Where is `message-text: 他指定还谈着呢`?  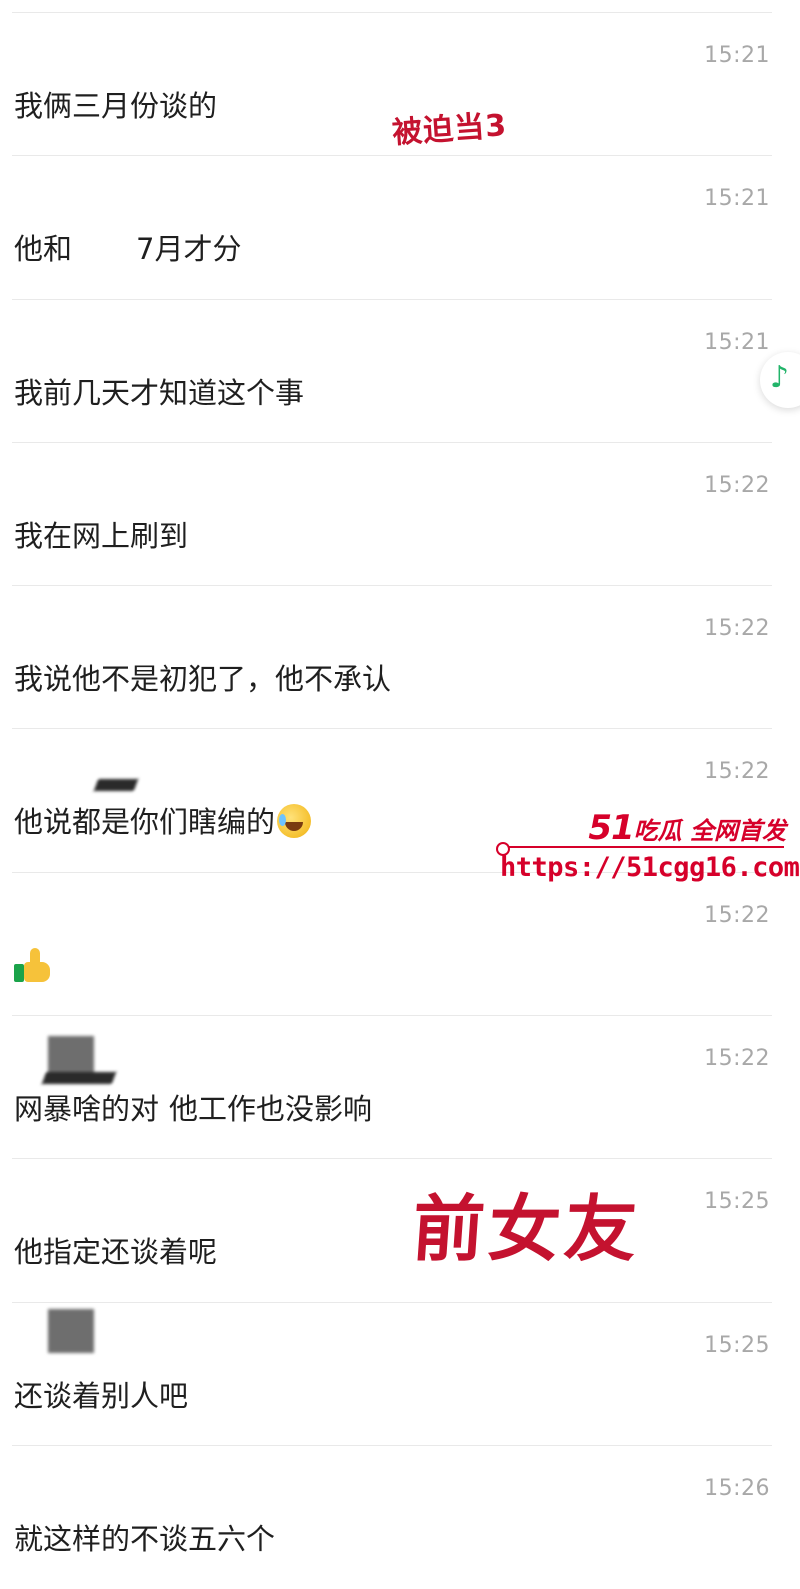 message-text: 他指定还谈着呢 is located at coordinates (116, 1252).